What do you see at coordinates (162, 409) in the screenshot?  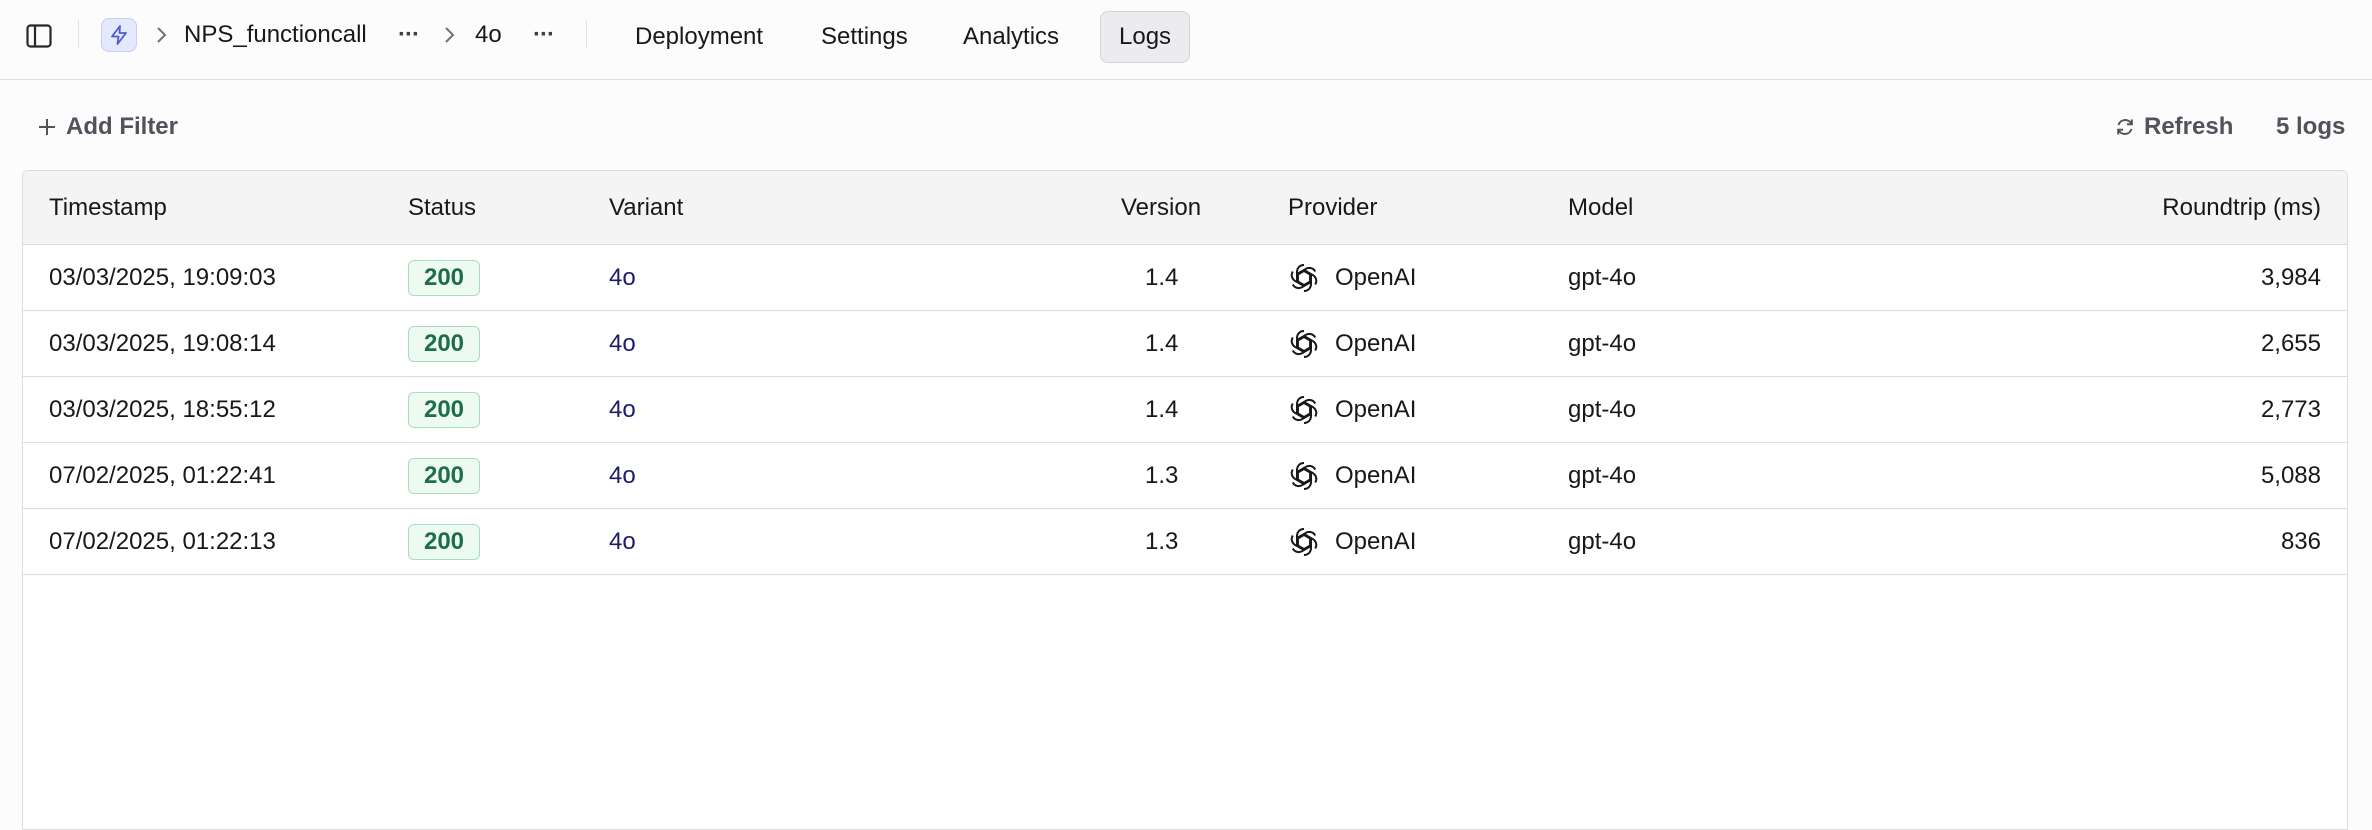 I see `cell-timestamp: 03/03/2025, 18:55:12` at bounding box center [162, 409].